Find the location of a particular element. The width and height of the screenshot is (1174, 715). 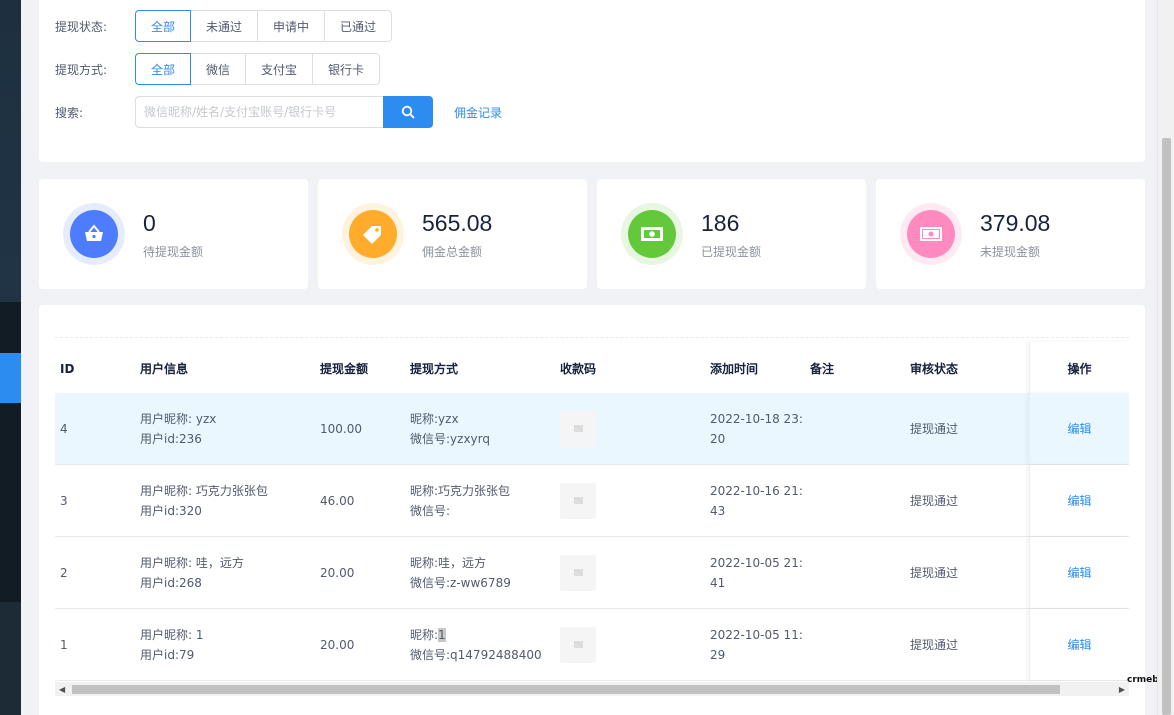

status-option-pending: 申请中 is located at coordinates (291, 26).